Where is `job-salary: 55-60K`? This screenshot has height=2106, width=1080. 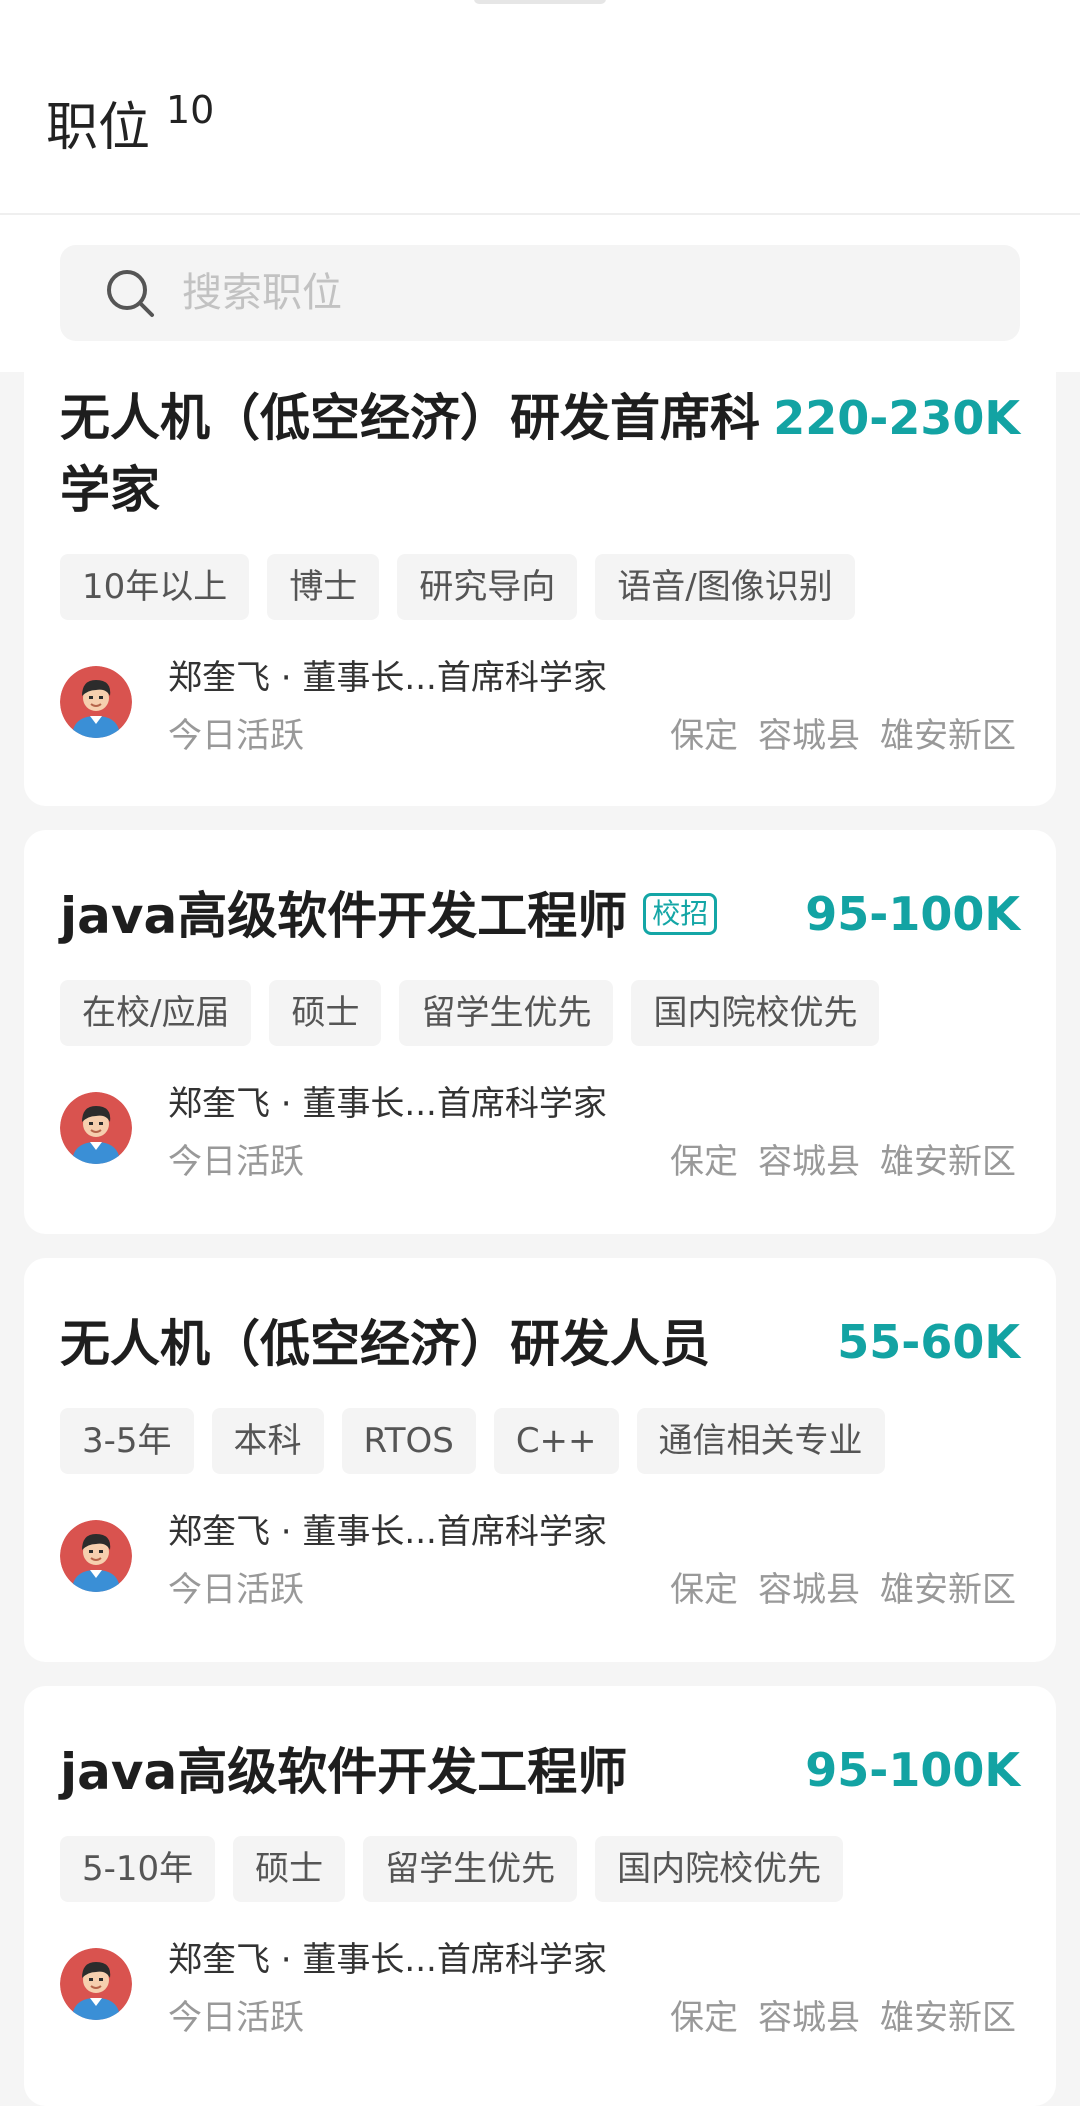
job-salary: 55-60K is located at coordinates (928, 1342).